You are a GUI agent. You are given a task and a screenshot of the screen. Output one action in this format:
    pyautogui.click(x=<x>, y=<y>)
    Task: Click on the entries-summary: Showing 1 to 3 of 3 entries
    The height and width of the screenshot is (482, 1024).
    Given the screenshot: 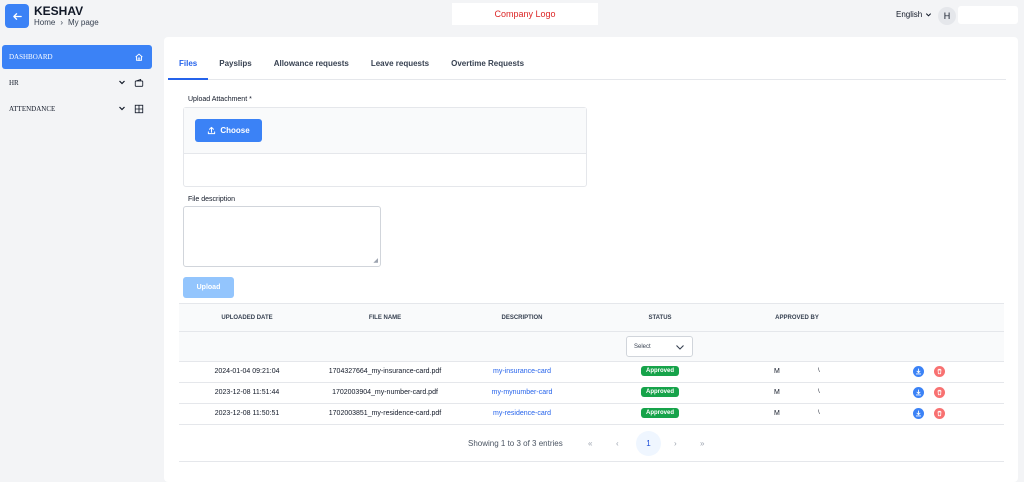 What is the action you would take?
    pyautogui.click(x=515, y=443)
    